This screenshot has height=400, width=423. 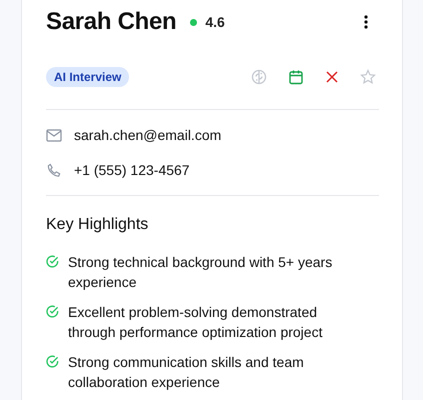 What do you see at coordinates (148, 135) in the screenshot?
I see `contact-text: sarah.chen@email.com` at bounding box center [148, 135].